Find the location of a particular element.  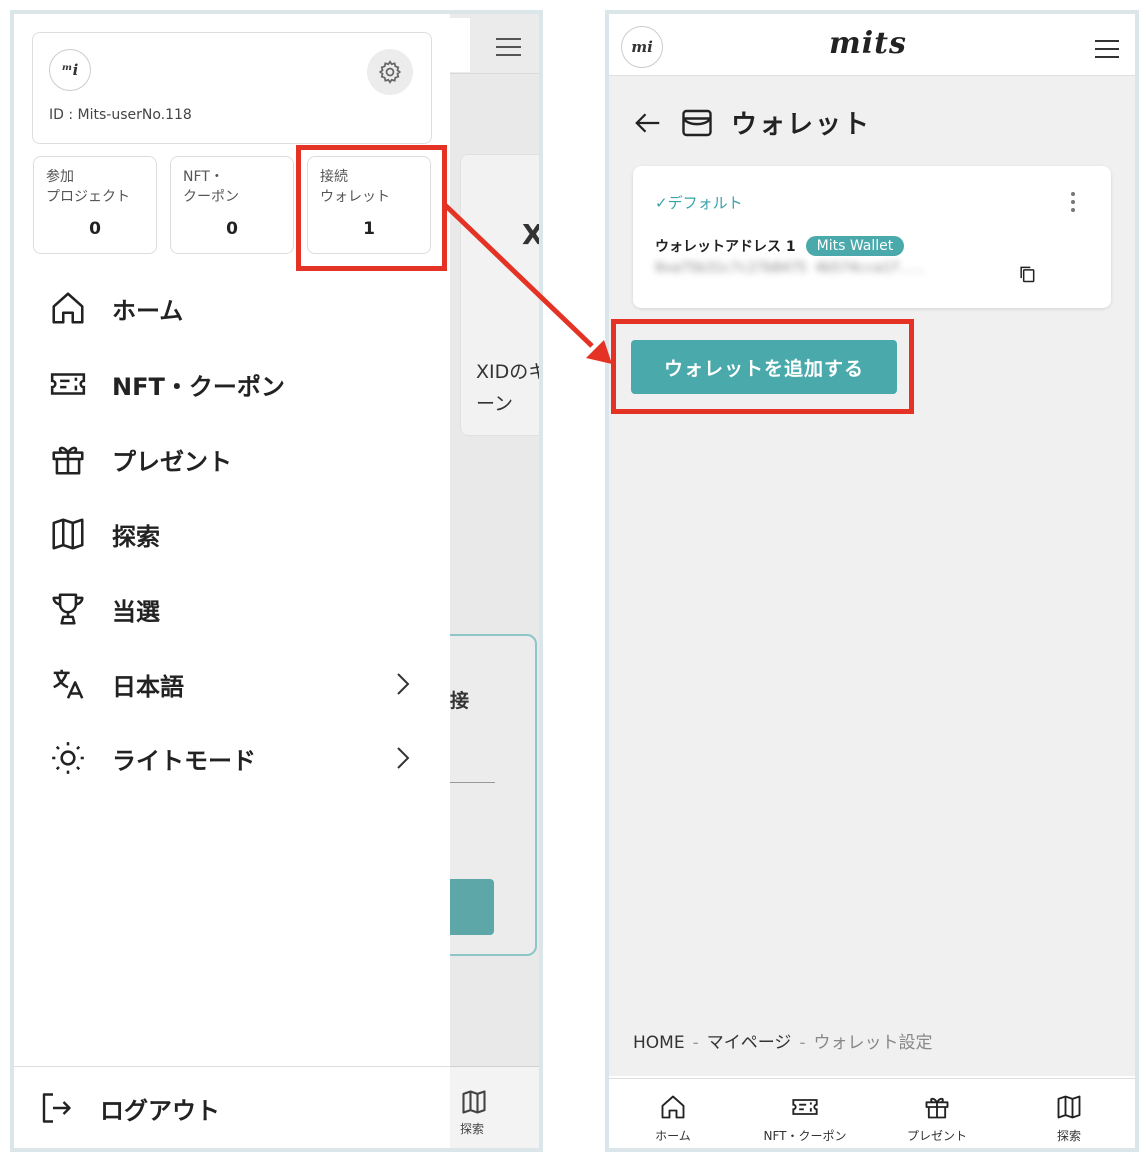

tab-label: ホーム is located at coordinates (673, 1136).